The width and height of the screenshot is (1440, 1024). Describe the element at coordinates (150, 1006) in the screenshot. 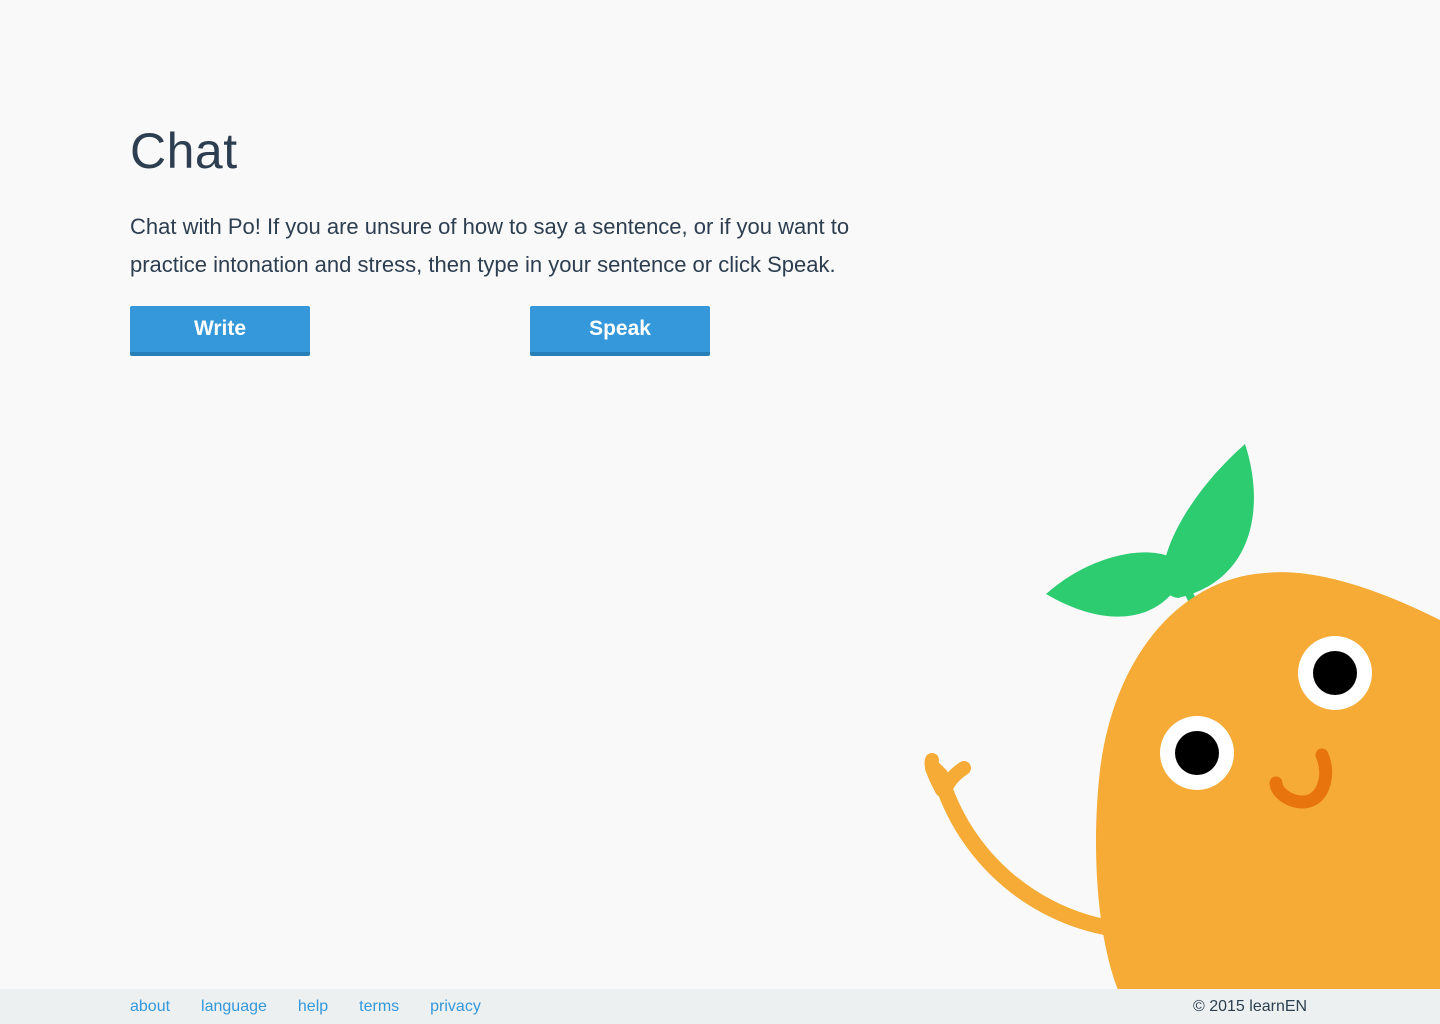

I see `footer-link-about: about` at that location.